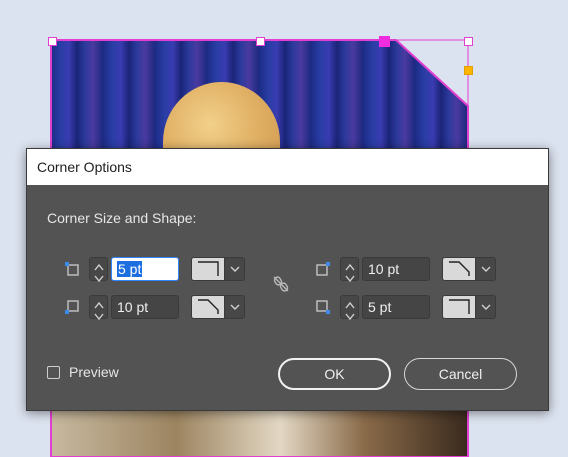 The image size is (568, 457). Describe the element at coordinates (396, 307) in the screenshot. I see `bottom-right-size-input: 5 pt` at that location.